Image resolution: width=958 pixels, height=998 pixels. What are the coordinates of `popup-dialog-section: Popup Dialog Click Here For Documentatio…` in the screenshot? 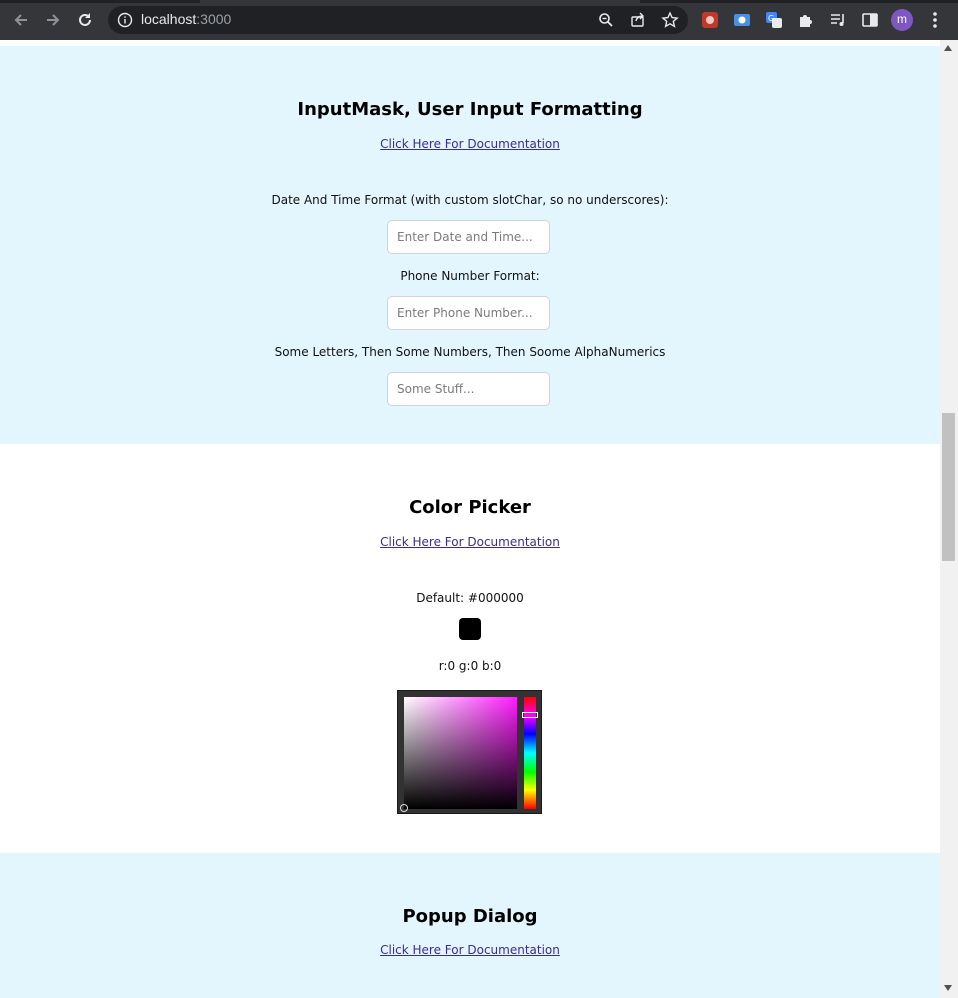 It's located at (470, 925).